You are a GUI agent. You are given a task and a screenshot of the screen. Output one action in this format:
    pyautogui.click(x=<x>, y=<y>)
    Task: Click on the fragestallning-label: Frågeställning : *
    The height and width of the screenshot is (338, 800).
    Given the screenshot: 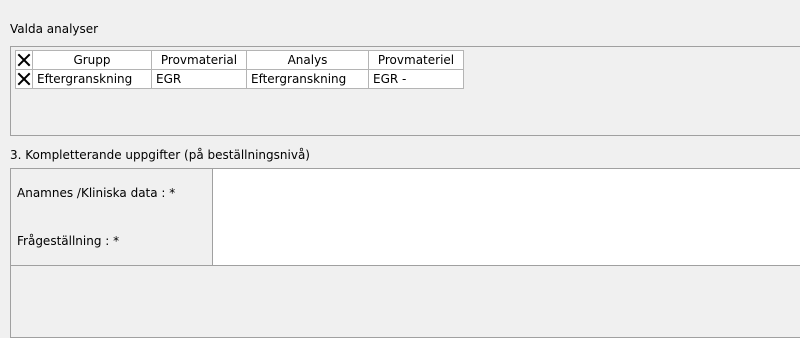 What is the action you would take?
    pyautogui.click(x=112, y=241)
    